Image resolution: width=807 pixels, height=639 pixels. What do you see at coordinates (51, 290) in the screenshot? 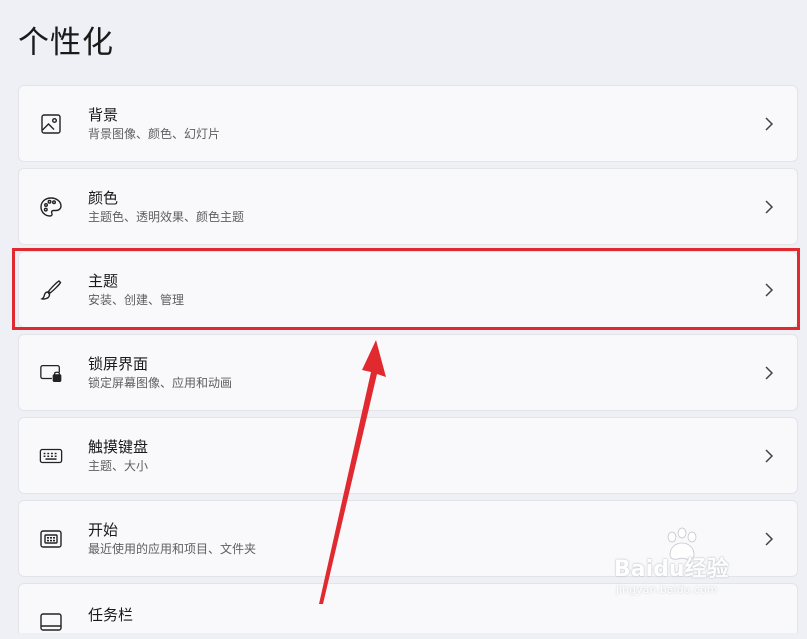
I see `brush-icon` at bounding box center [51, 290].